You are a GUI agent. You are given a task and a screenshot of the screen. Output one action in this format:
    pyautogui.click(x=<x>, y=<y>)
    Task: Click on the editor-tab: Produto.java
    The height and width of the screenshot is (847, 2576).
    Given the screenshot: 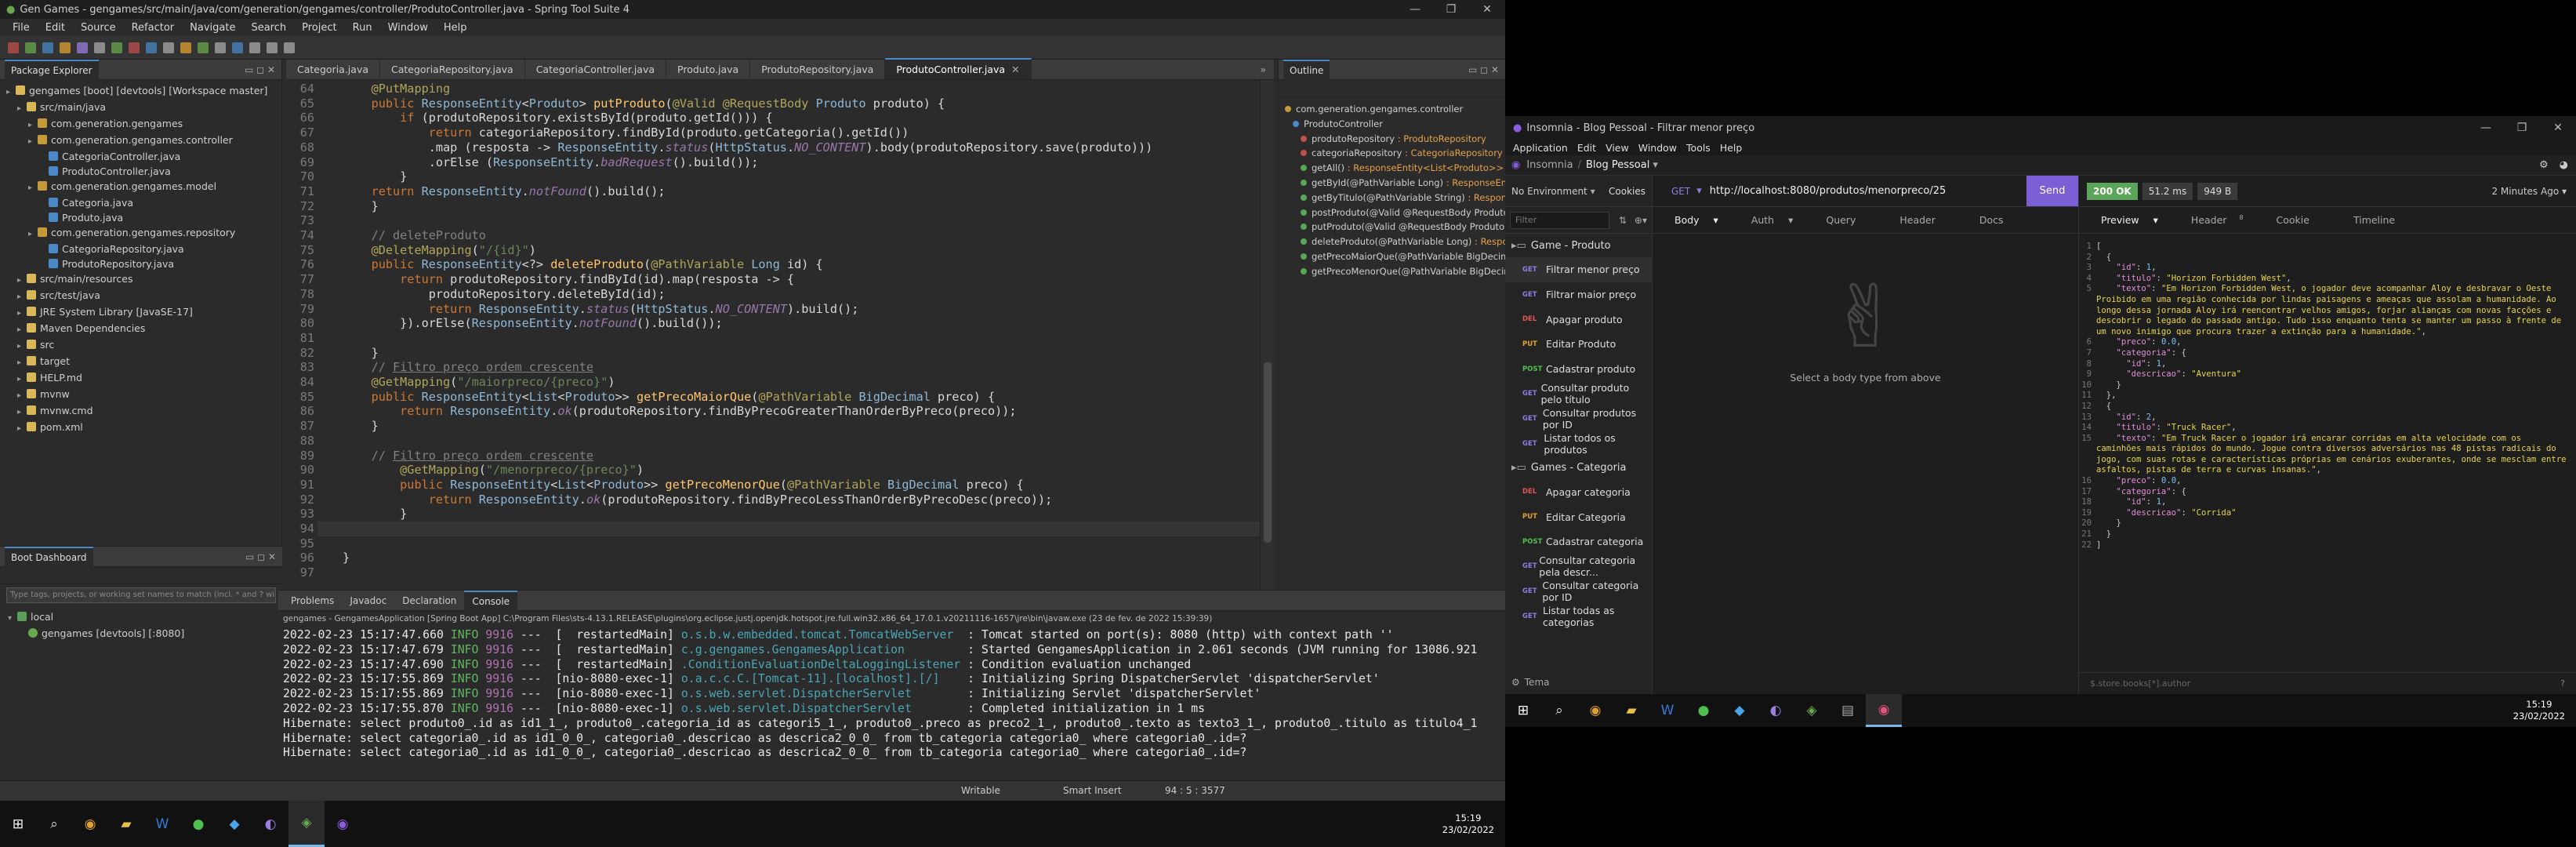 What is the action you would take?
    pyautogui.click(x=708, y=69)
    